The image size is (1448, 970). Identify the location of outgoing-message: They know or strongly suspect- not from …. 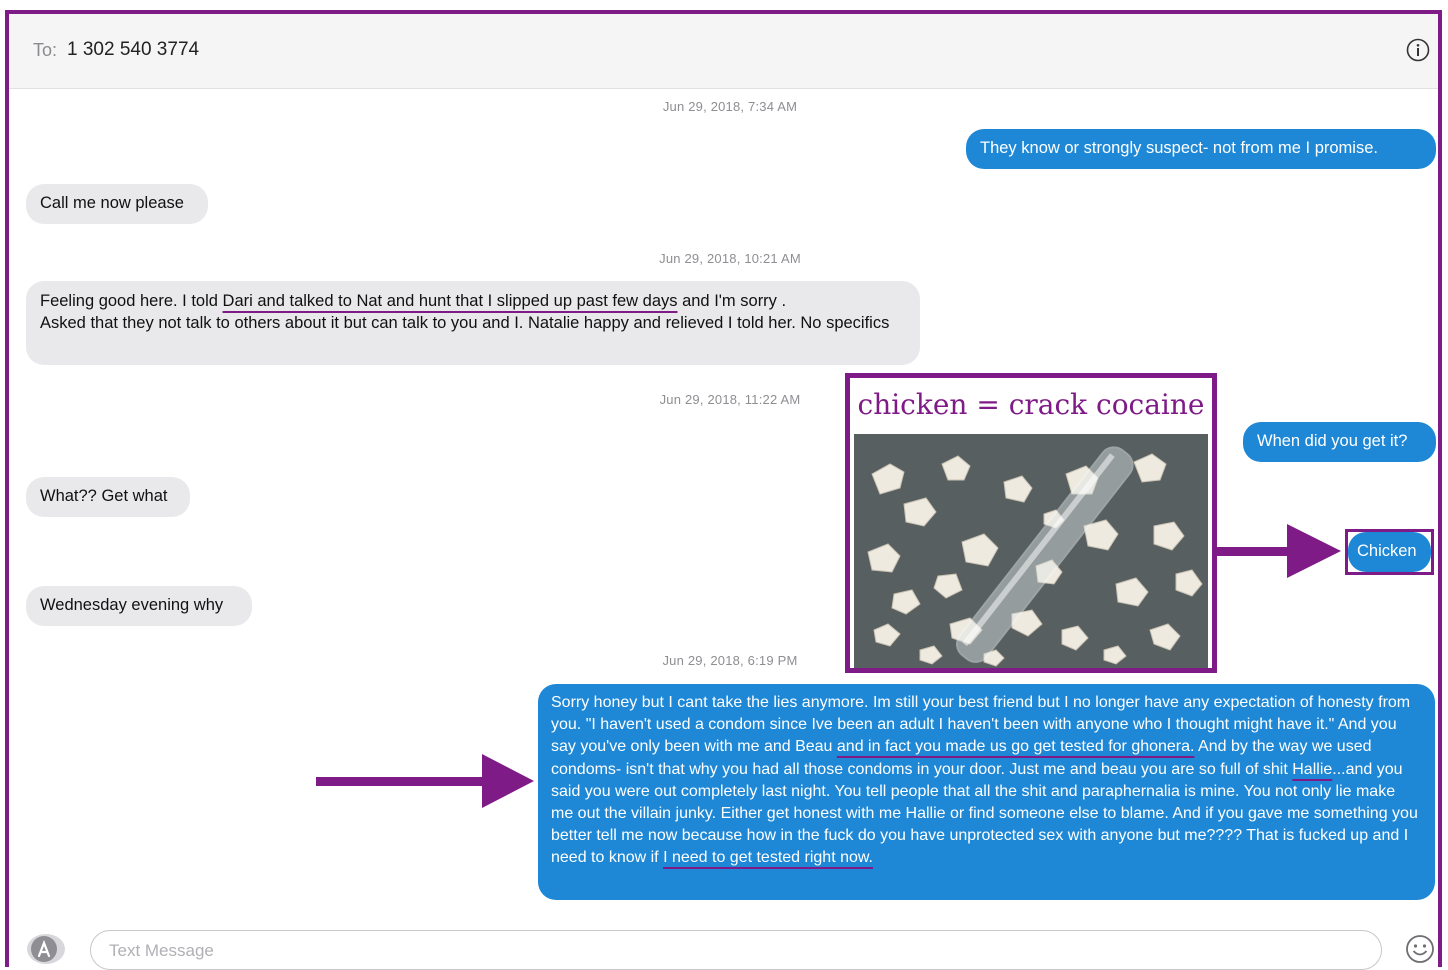
(1201, 149).